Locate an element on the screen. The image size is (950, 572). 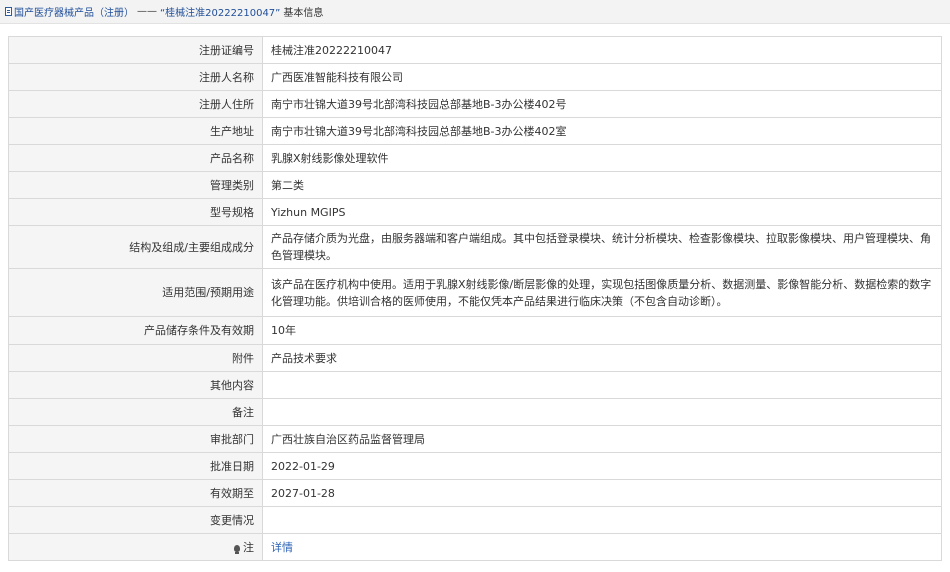
table-row: 审批部门 广西壮族自治区药品监督管理局 is located at coordinates (475, 439).